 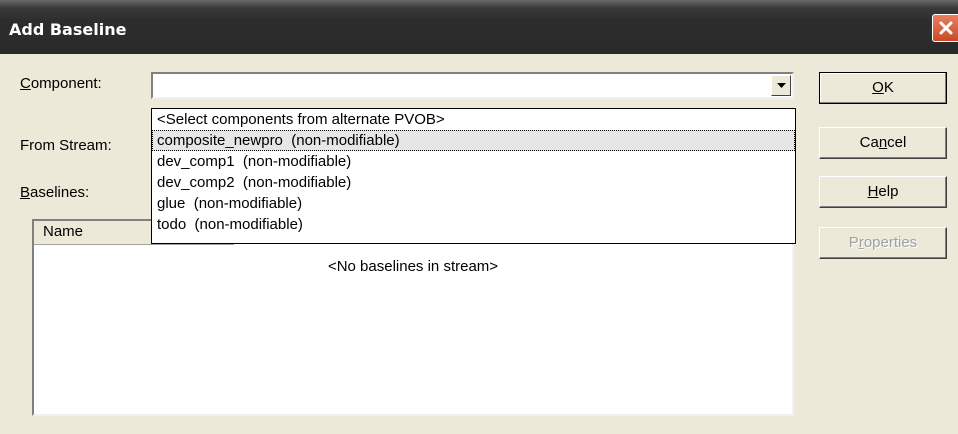 I want to click on dropdown-item: dev_comp1 (non-modifiable), so click(x=473, y=161).